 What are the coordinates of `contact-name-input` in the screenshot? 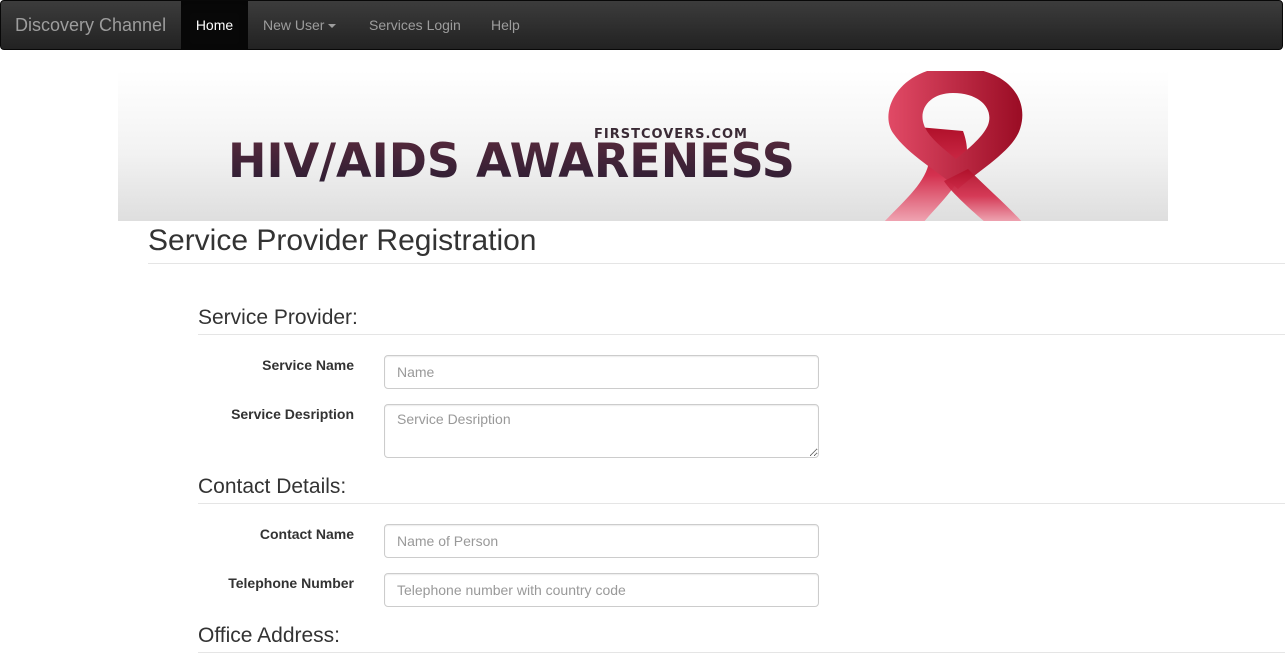 It's located at (601, 541).